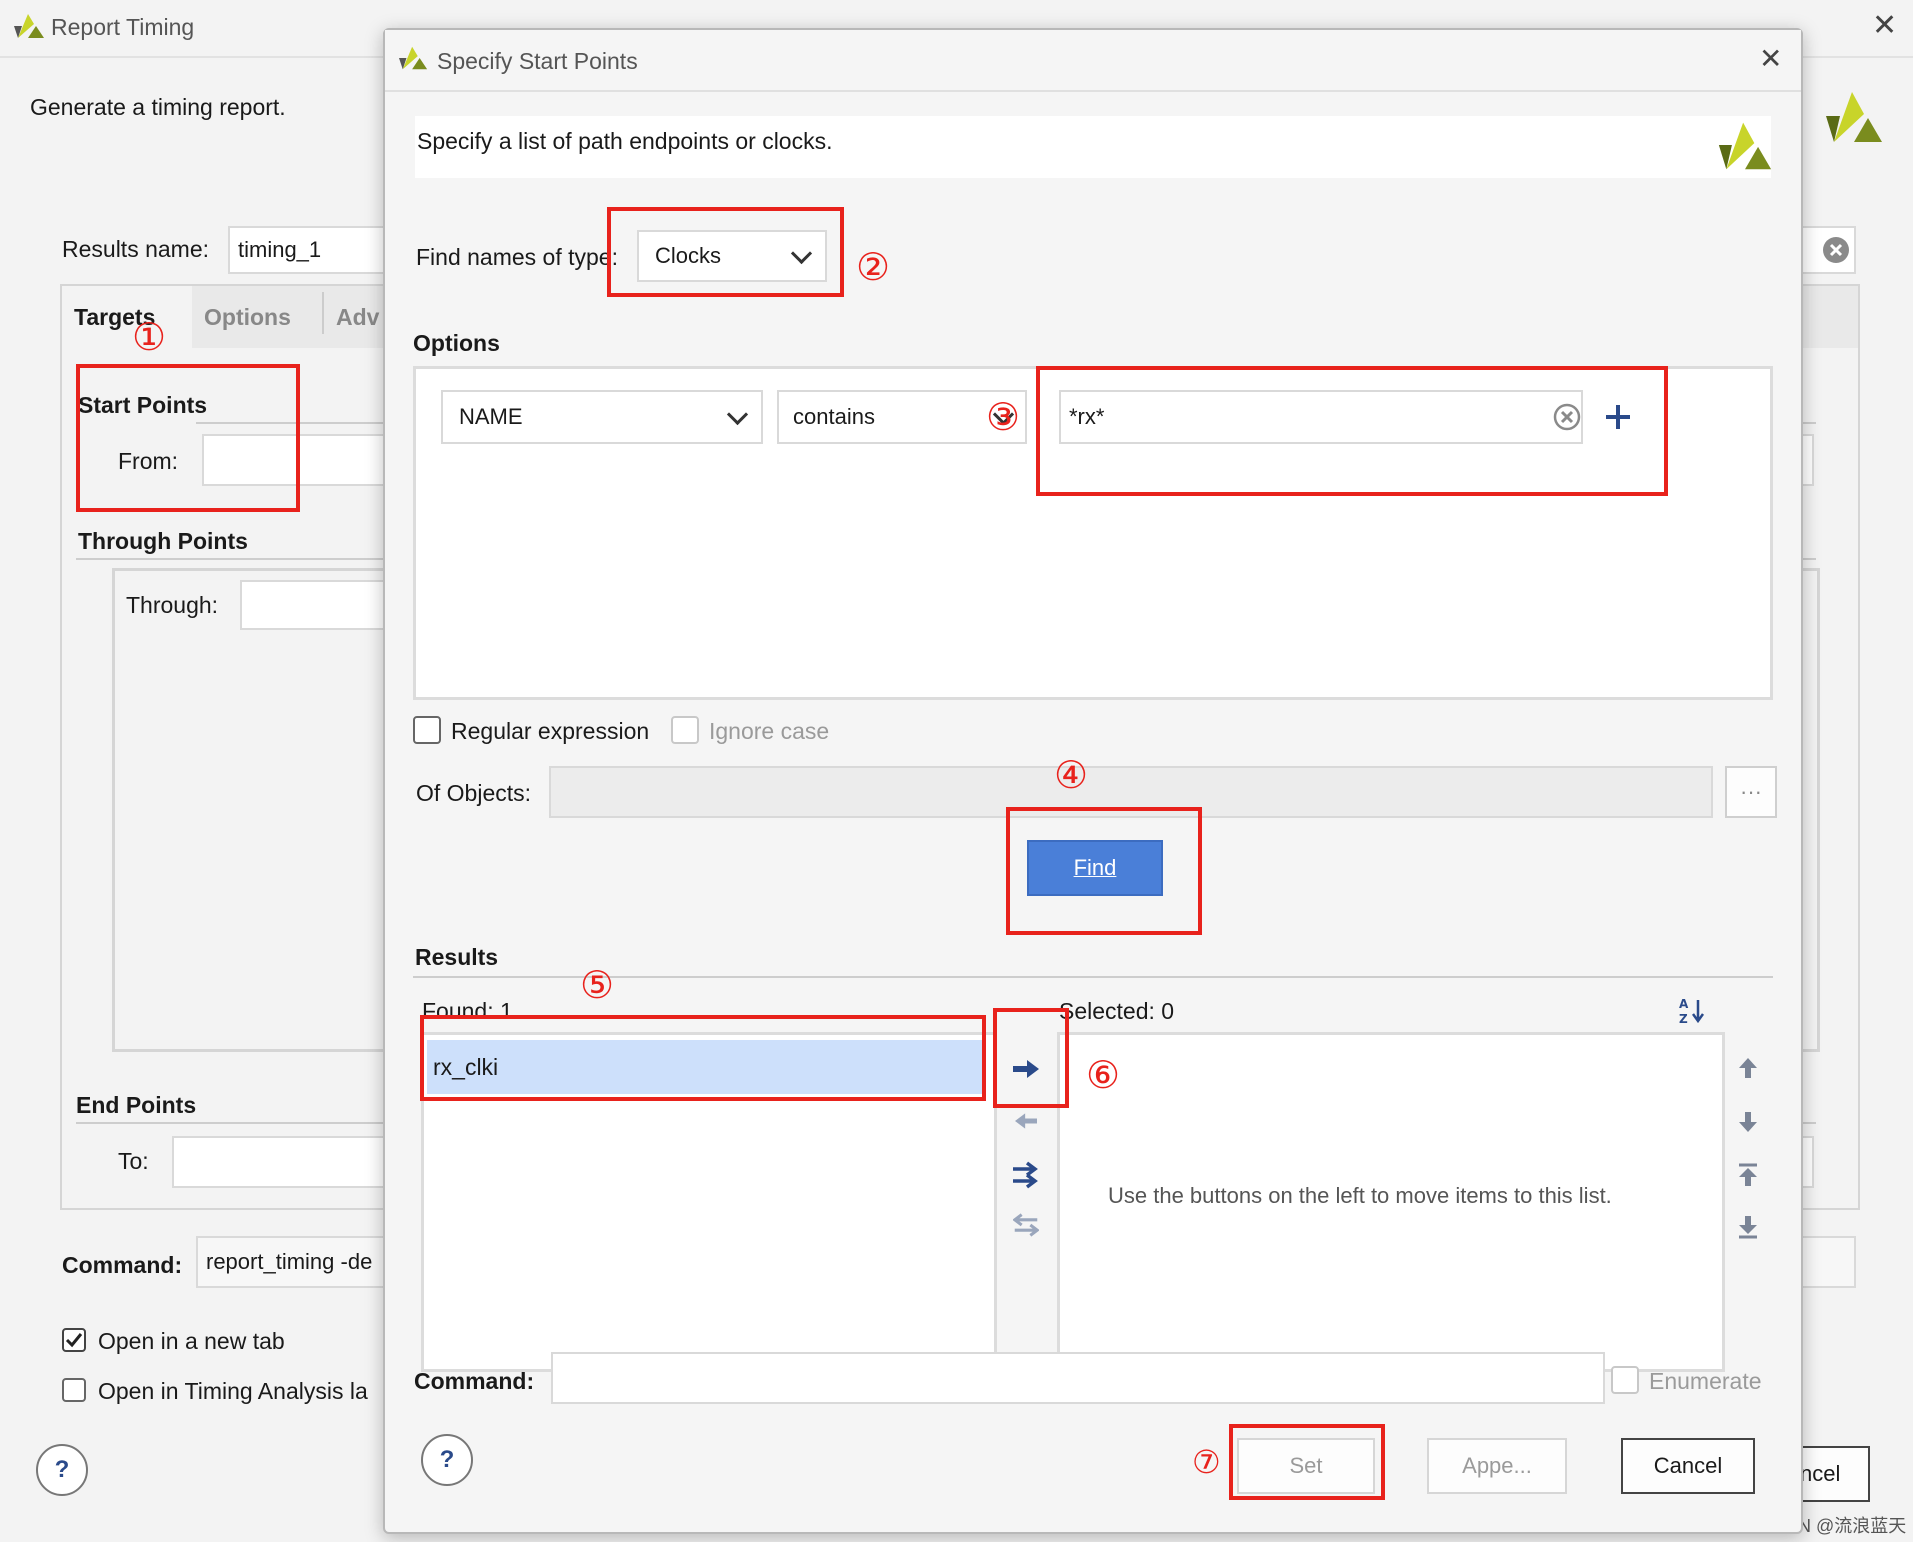  What do you see at coordinates (1103, 1075) in the screenshot?
I see `annotation-marker-6: ⑥` at bounding box center [1103, 1075].